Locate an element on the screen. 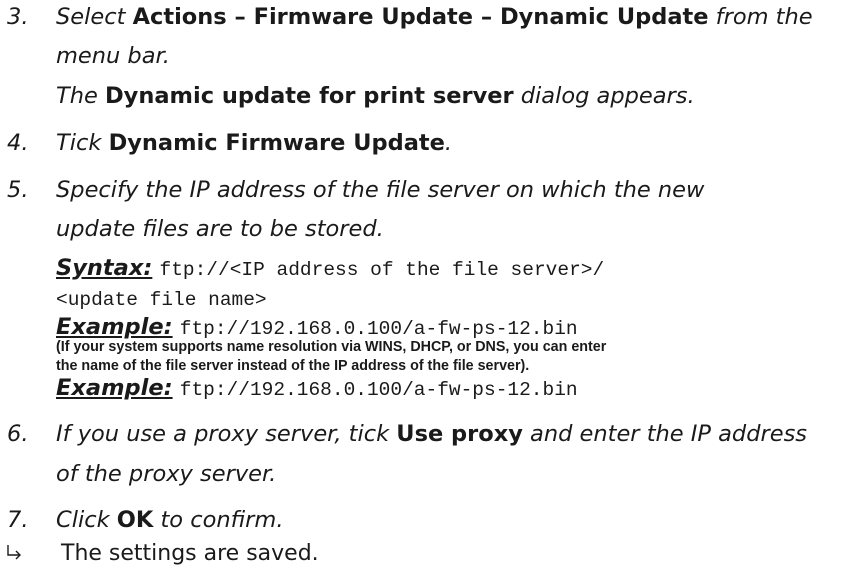 The image size is (867, 570). syntax-code-continued: <update file name> is located at coordinates (161, 300).